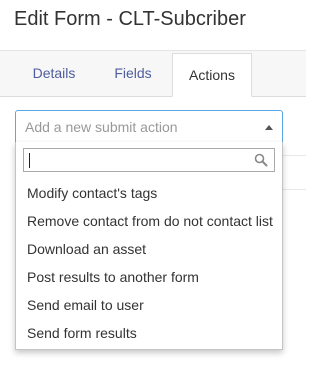 The image size is (320, 367). What do you see at coordinates (54, 73) in the screenshot?
I see `tab-details: Details` at bounding box center [54, 73].